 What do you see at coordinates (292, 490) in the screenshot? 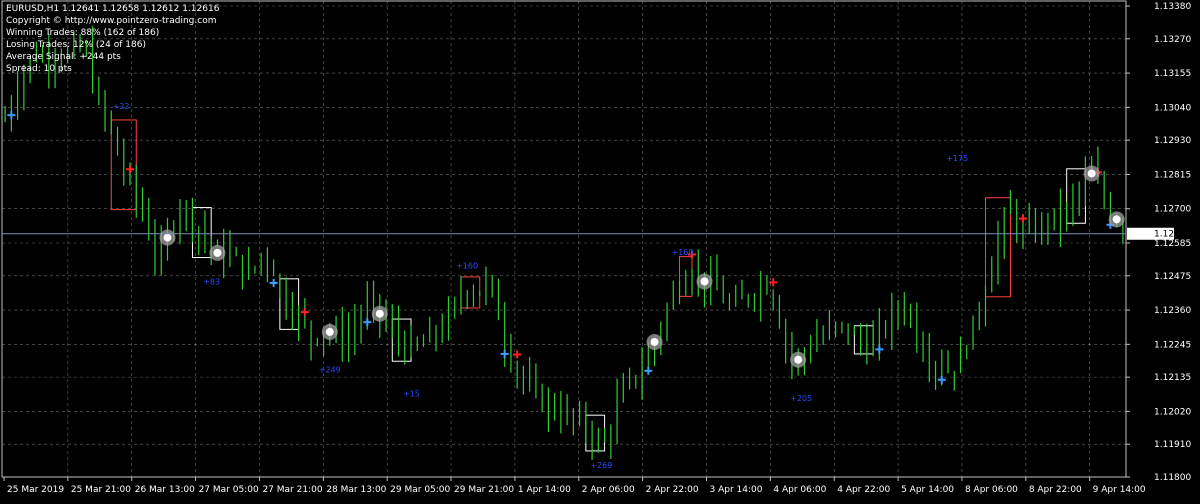
I see `x-tick-label: 27 Mar 21:00` at bounding box center [292, 490].